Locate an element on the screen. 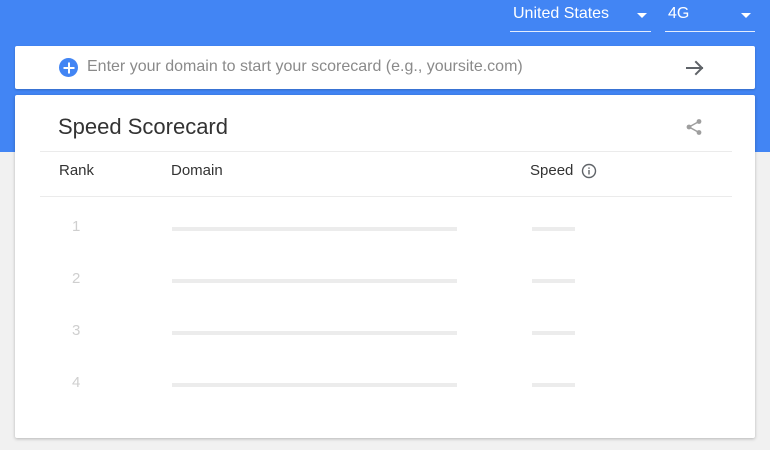 The width and height of the screenshot is (770, 450). arrow-right-icon is located at coordinates (695, 68).